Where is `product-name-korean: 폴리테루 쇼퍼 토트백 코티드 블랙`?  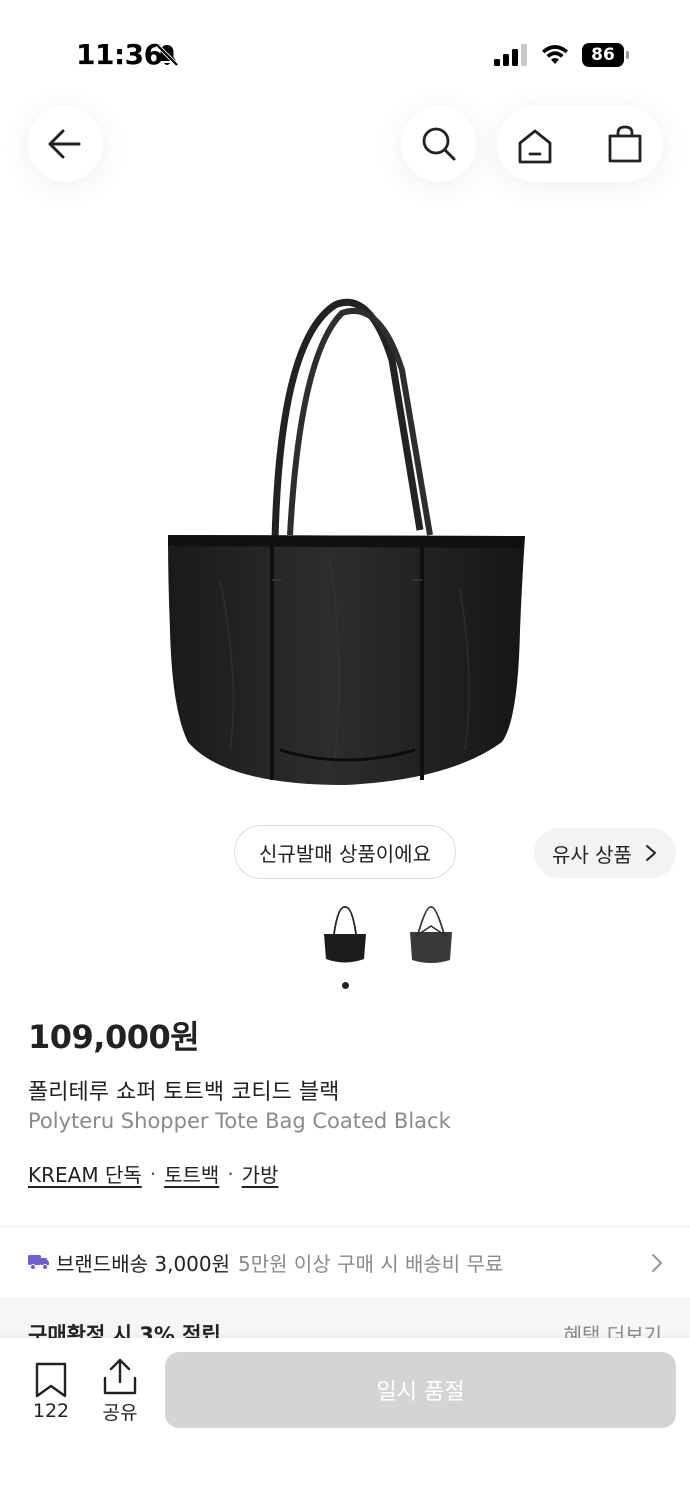 product-name-korean: 폴리테루 쇼퍼 토트백 코티드 블랙 is located at coordinates (184, 1092).